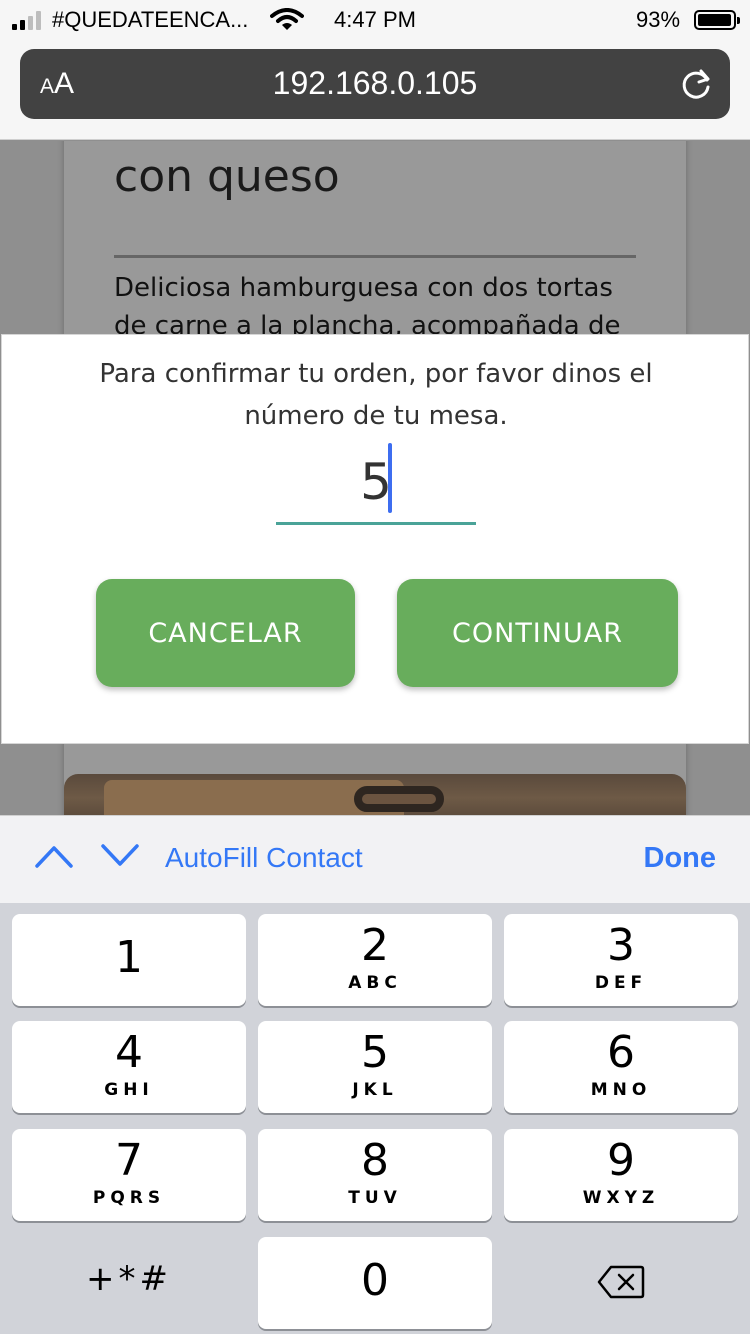 The height and width of the screenshot is (1334, 750). Describe the element at coordinates (375, 794) in the screenshot. I see `product-image` at that location.